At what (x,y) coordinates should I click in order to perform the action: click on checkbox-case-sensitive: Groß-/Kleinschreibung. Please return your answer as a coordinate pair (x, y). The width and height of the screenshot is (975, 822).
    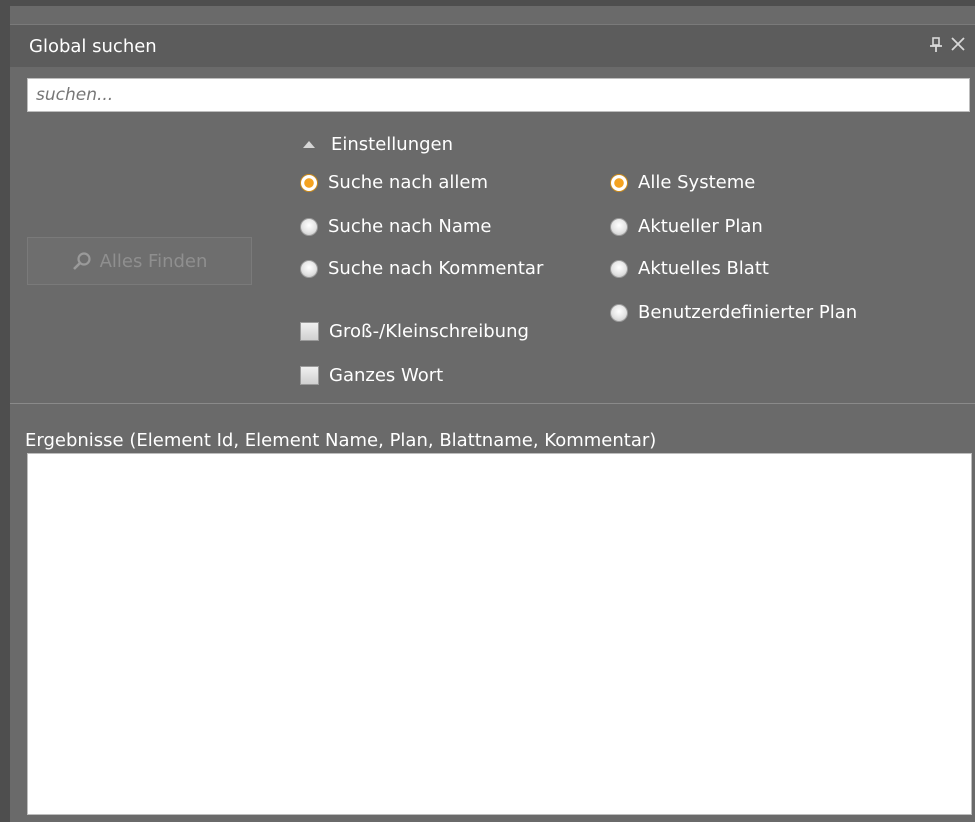
    Looking at the image, I should click on (414, 331).